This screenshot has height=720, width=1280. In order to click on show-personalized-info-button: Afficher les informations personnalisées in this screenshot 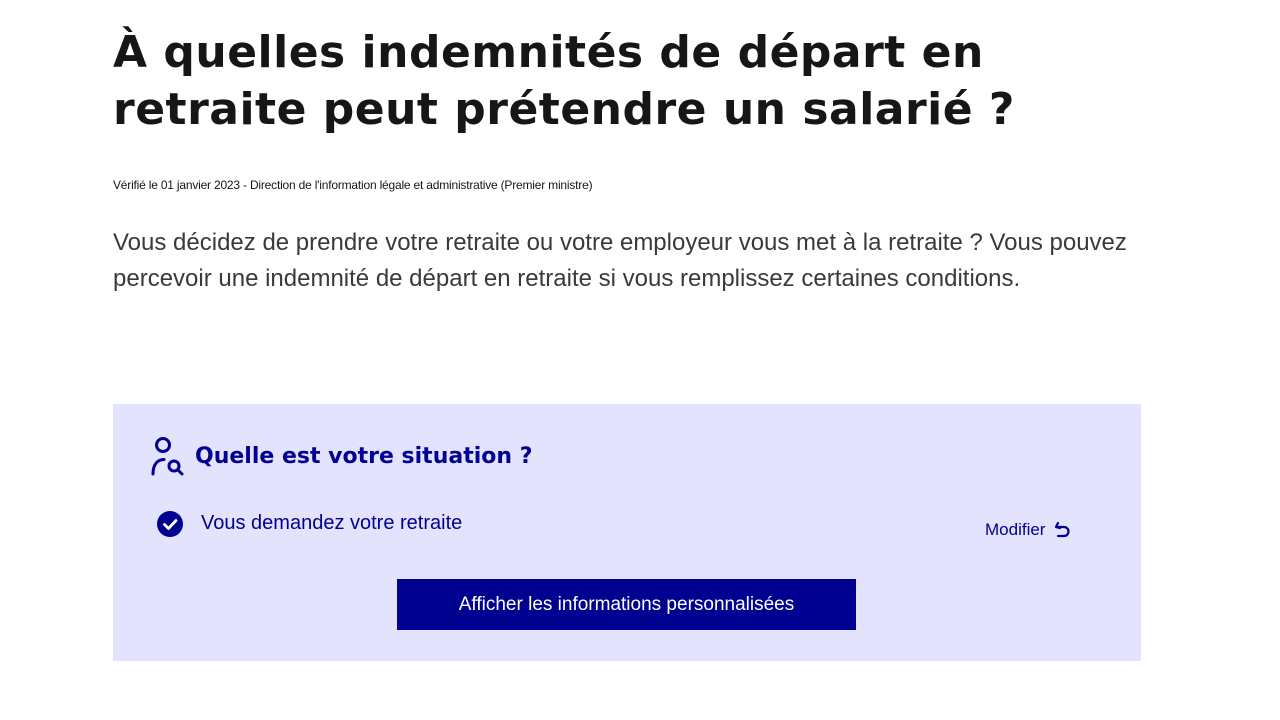, I will do `click(626, 604)`.